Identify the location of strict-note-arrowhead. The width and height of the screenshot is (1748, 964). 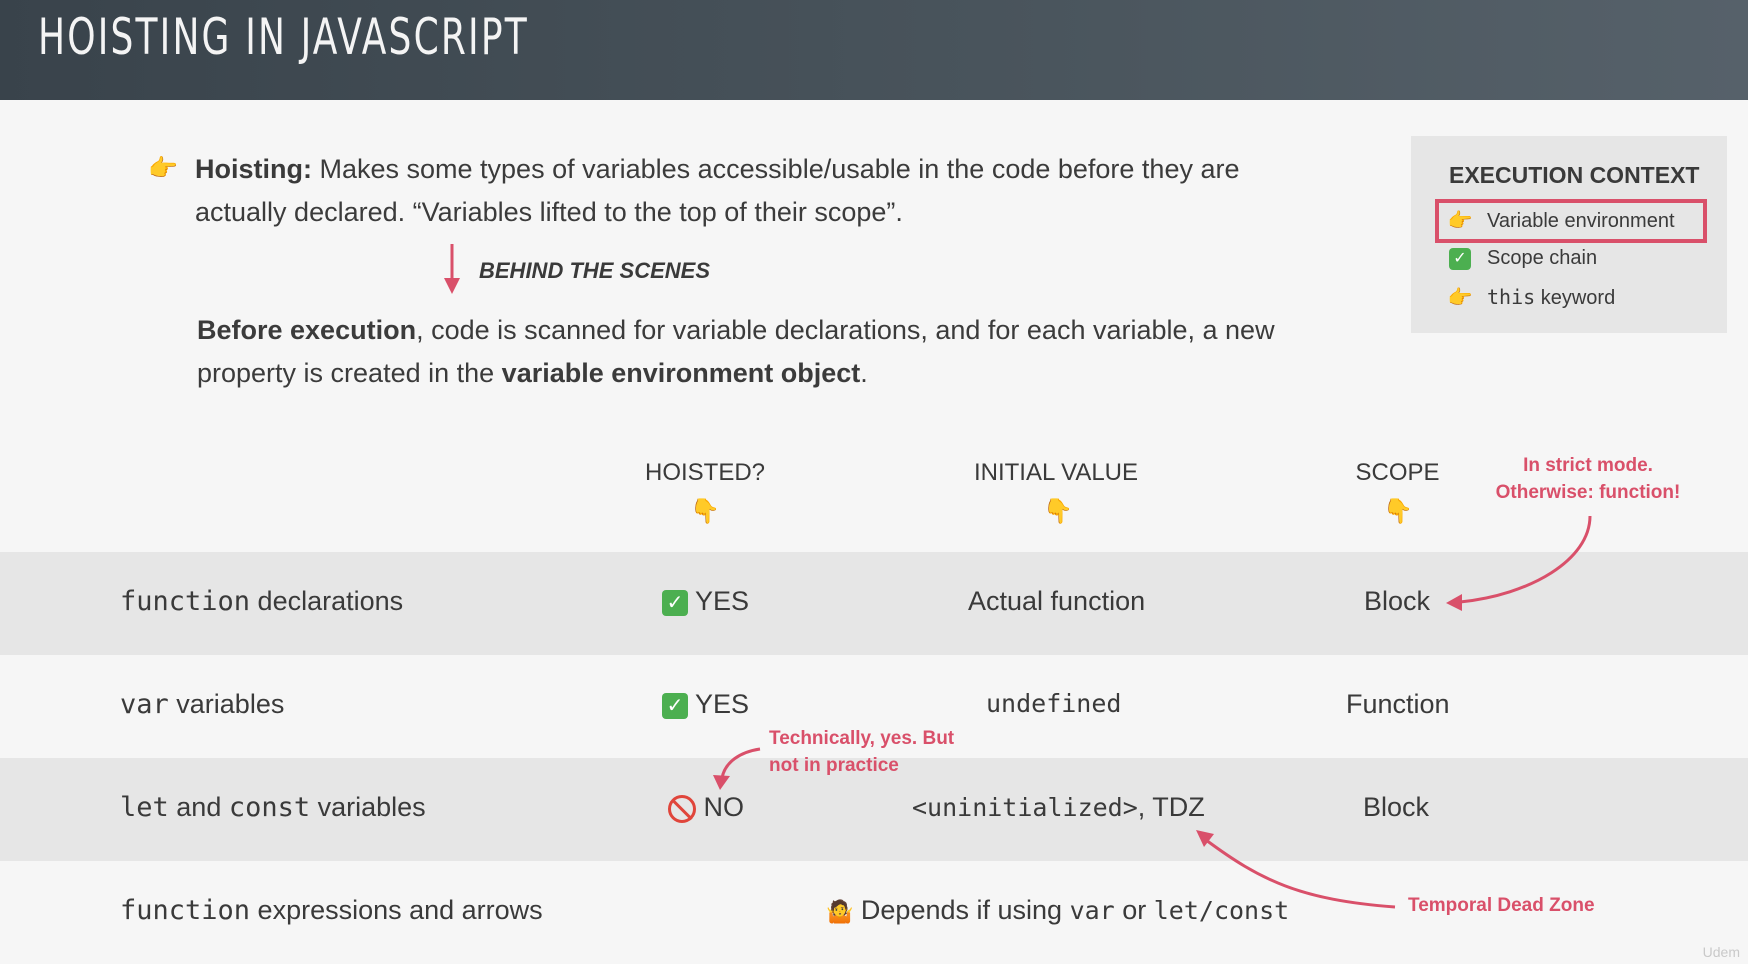
(1454, 602).